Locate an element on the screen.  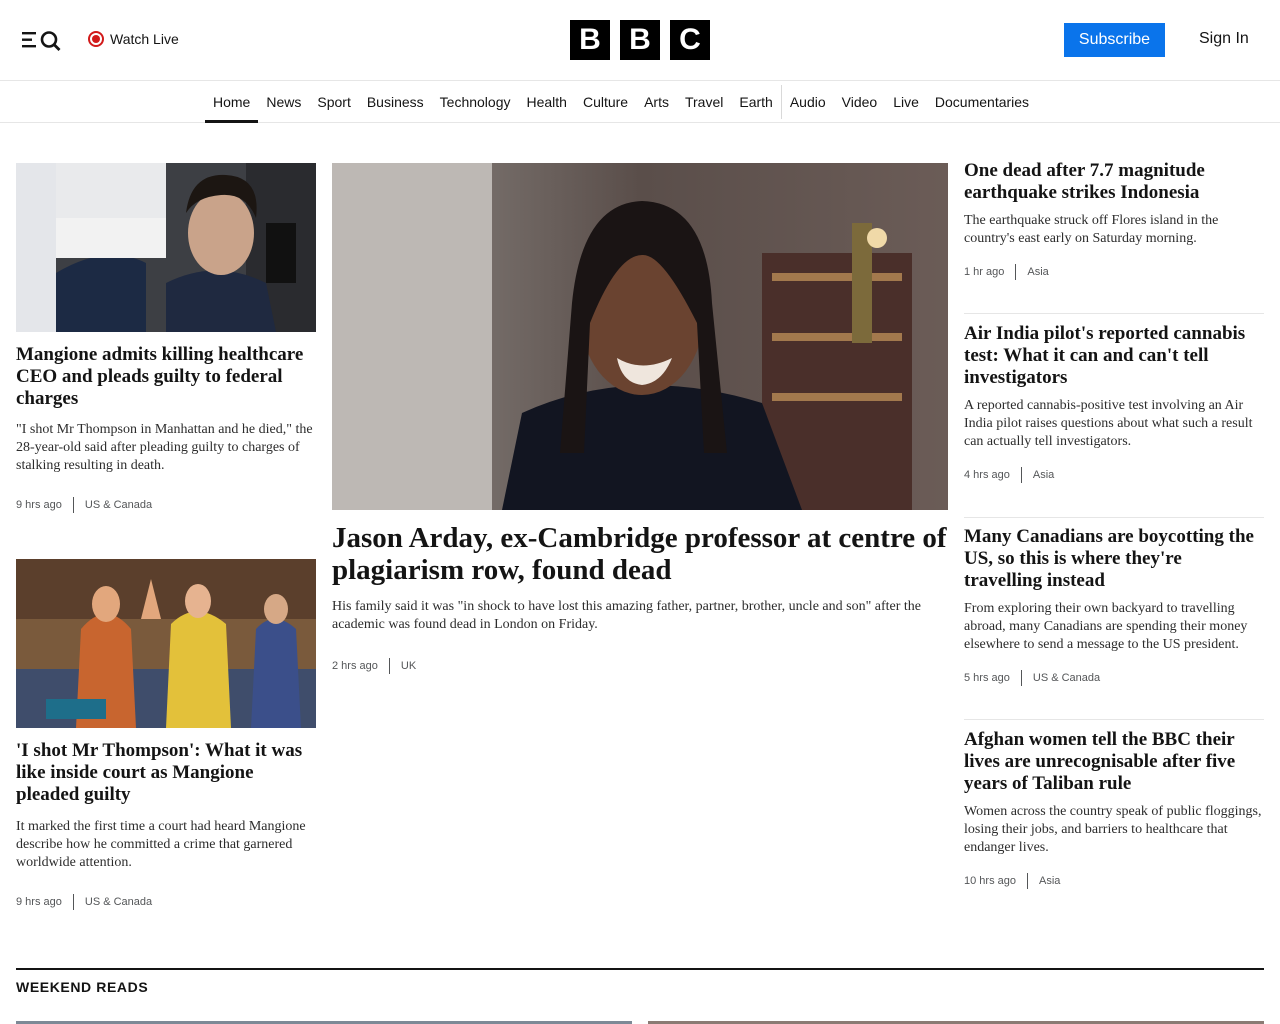
story-time: 1 hr ago is located at coordinates (984, 272).